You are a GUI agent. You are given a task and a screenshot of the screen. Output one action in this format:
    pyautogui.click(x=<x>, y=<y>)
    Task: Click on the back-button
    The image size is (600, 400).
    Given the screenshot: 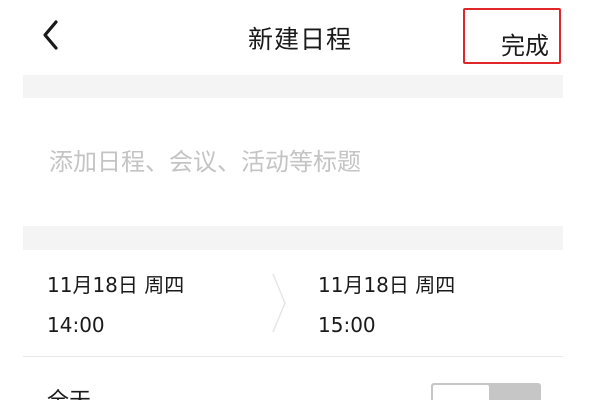 What is the action you would take?
    pyautogui.click(x=56, y=36)
    